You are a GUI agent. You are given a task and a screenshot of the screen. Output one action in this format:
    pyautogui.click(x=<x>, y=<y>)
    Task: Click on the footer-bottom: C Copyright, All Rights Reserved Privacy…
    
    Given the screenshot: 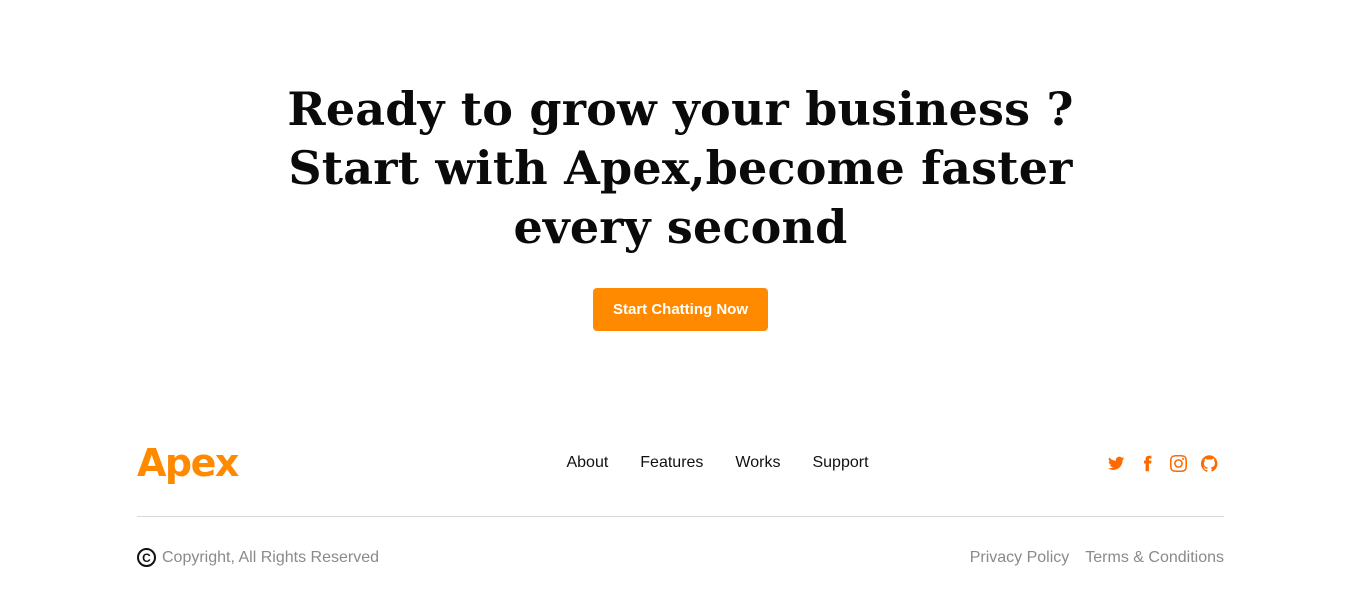 What is the action you would take?
    pyautogui.click(x=680, y=557)
    